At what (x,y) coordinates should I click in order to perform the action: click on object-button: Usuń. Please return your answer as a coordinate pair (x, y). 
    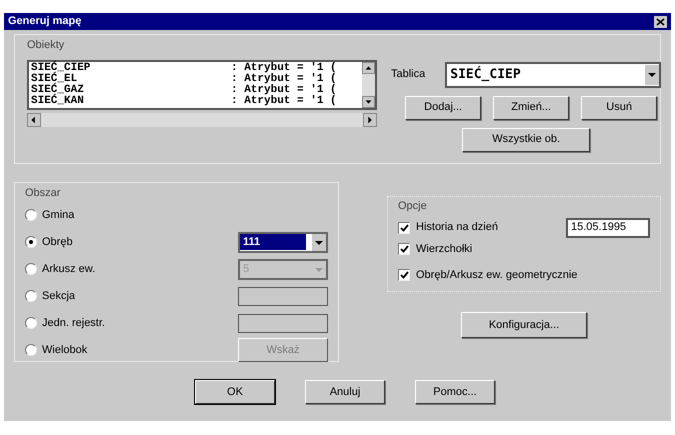
    Looking at the image, I should click on (619, 108).